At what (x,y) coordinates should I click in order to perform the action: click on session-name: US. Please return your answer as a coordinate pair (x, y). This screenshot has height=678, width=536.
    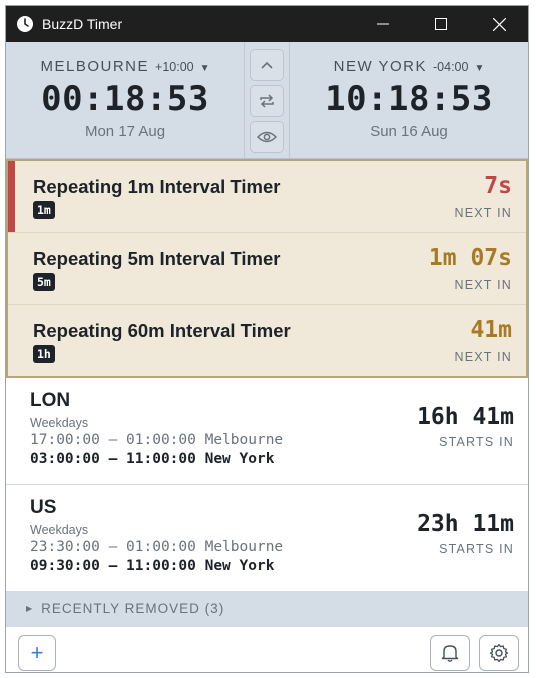
    Looking at the image, I should click on (43, 507).